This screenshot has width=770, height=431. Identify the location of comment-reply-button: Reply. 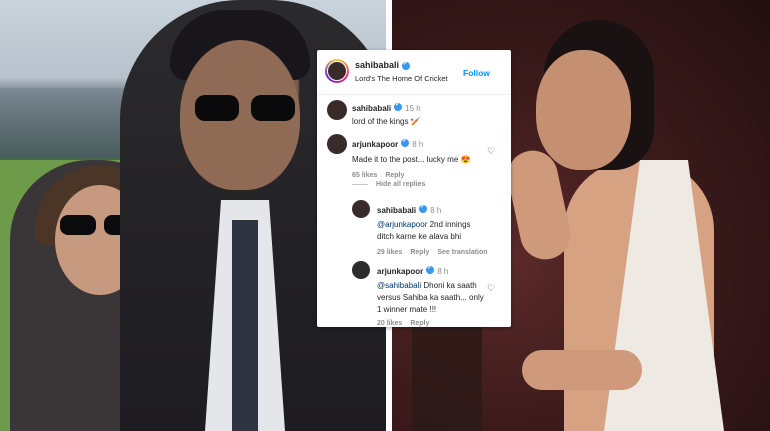
(394, 175).